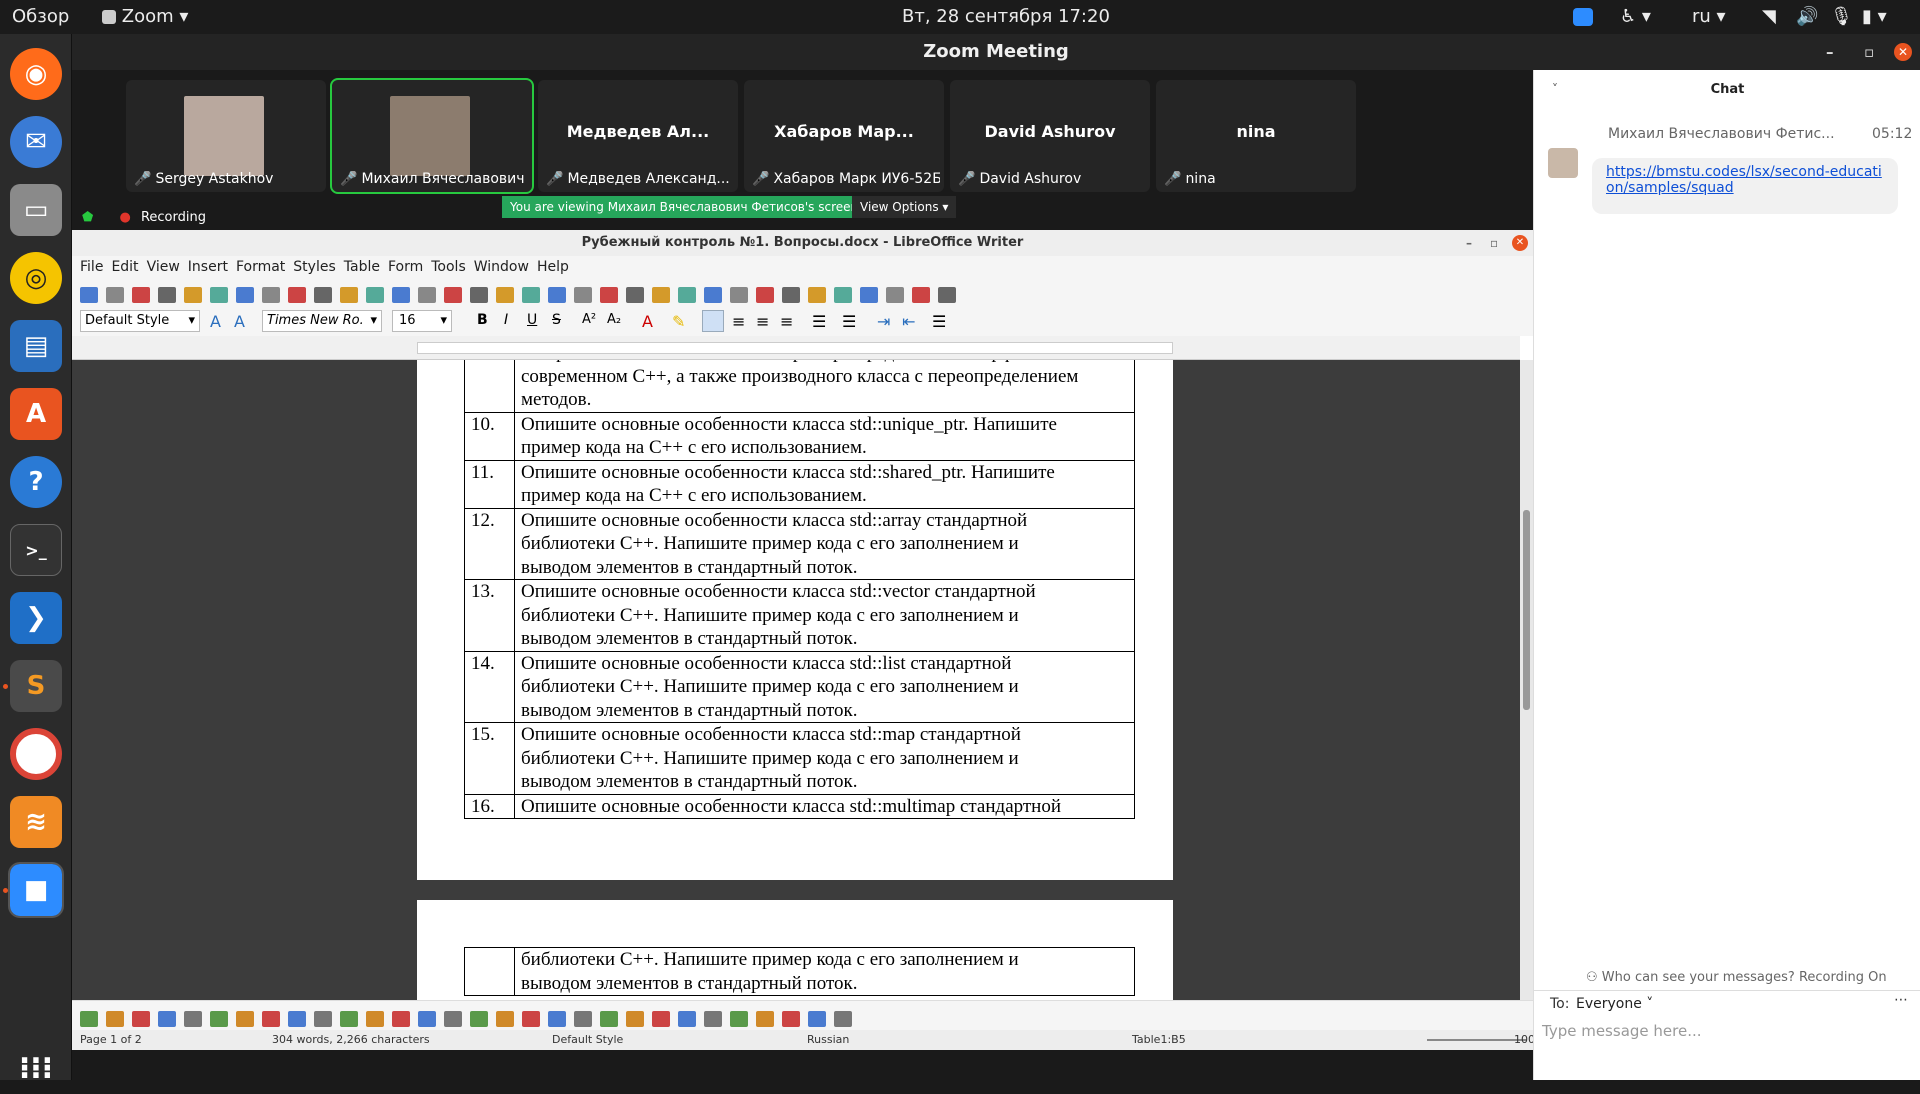 This screenshot has height=1094, width=1920. I want to click on wifi-icon: ◥, so click(1769, 16).